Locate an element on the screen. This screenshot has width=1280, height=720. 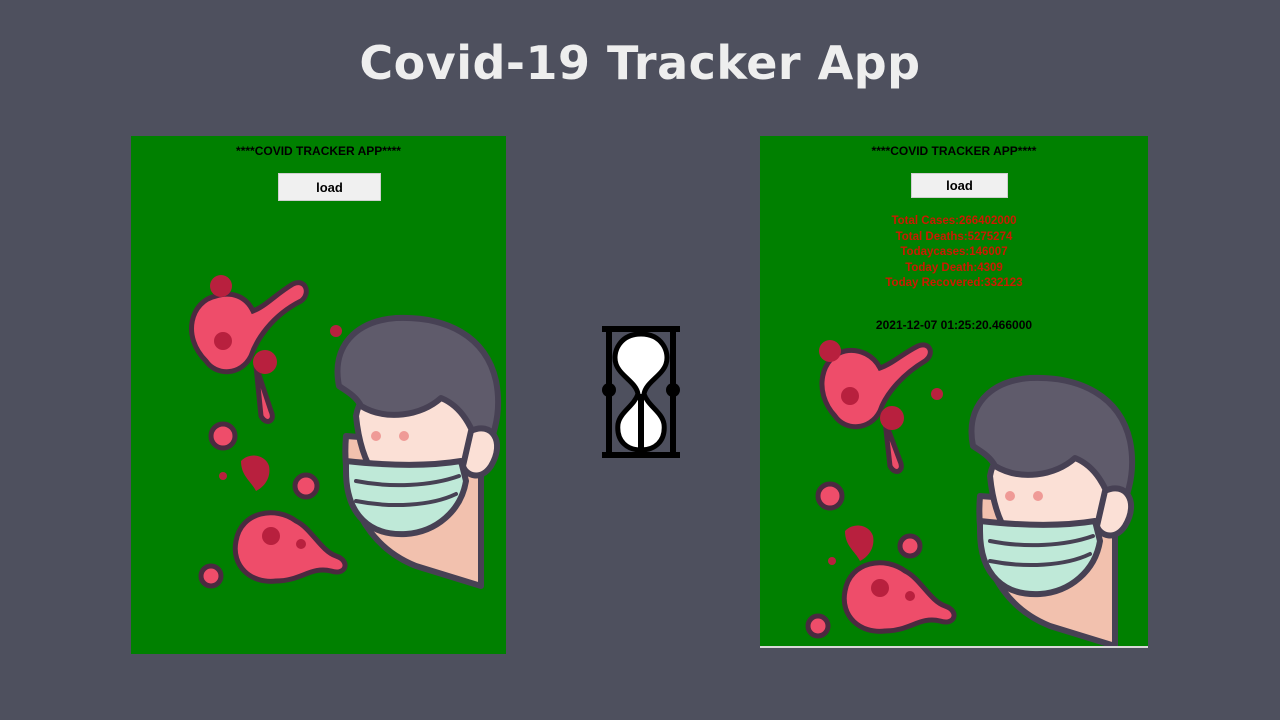
today-recovered-text: Today Recovered:332123 is located at coordinates (954, 283).